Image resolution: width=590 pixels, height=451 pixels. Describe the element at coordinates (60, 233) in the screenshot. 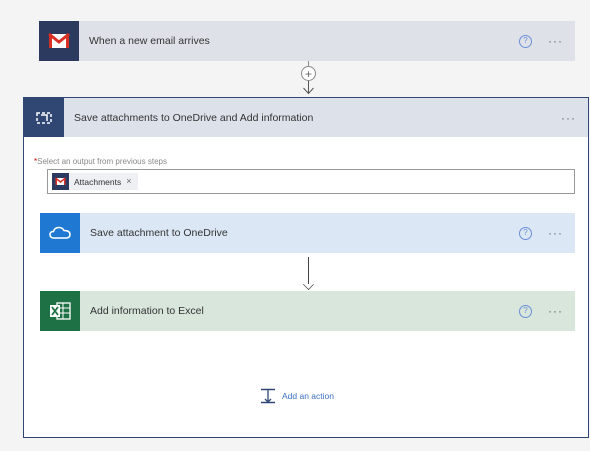

I see `onedrive-icon` at that location.